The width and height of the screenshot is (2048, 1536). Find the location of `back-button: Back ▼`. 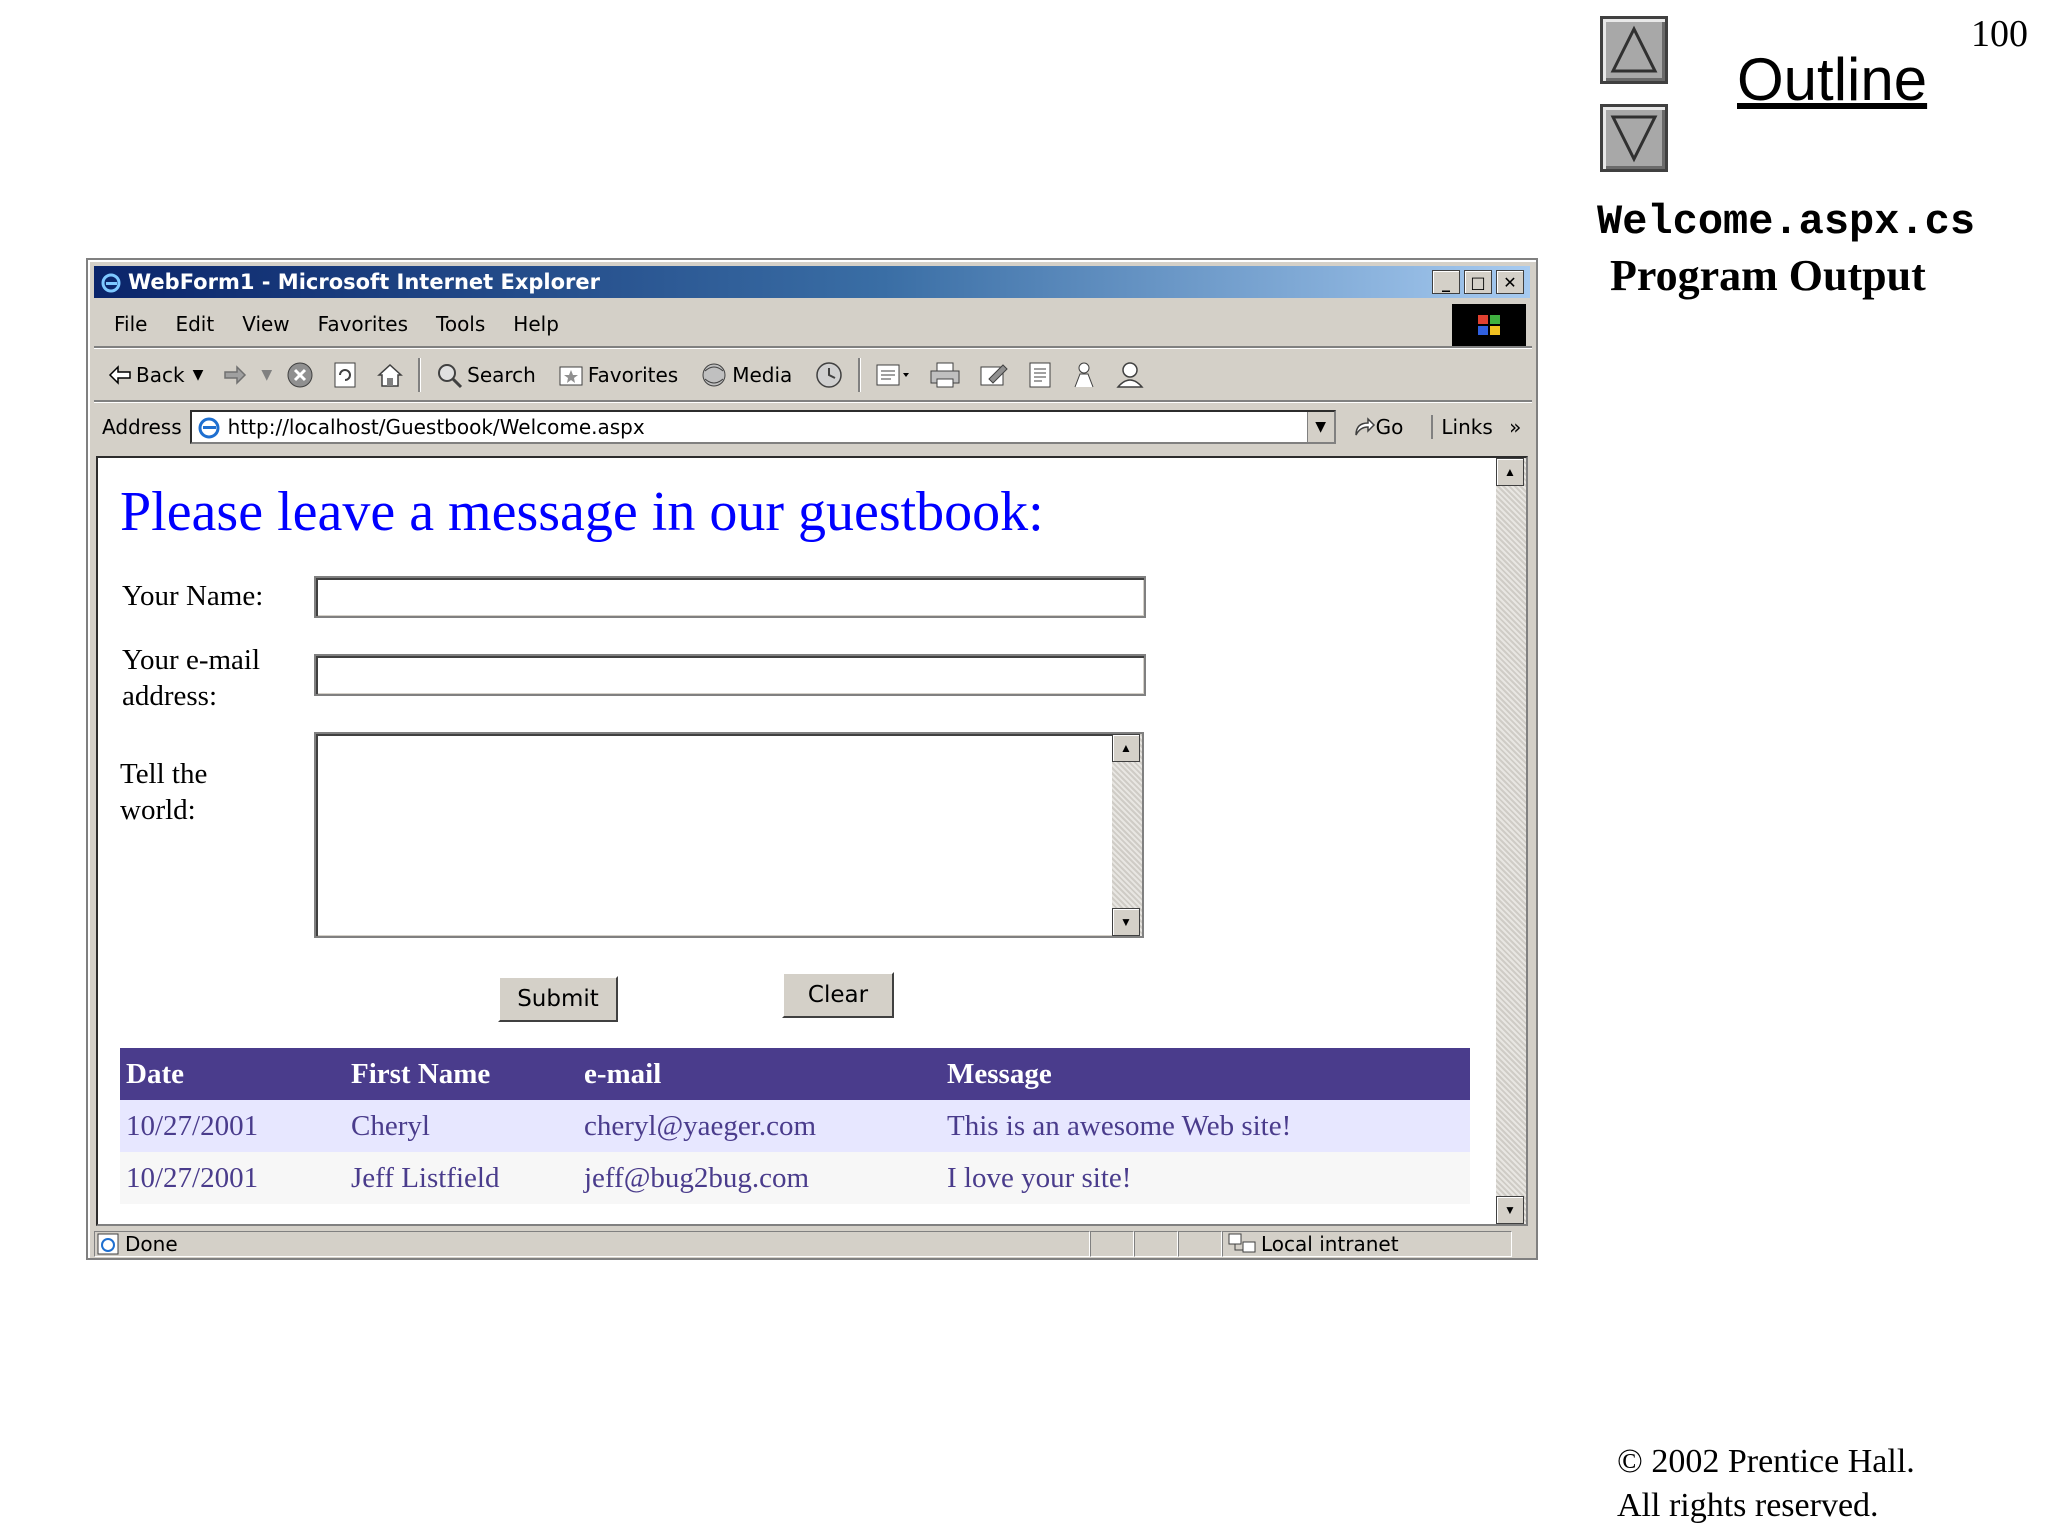

back-button: Back ▼ is located at coordinates (155, 375).